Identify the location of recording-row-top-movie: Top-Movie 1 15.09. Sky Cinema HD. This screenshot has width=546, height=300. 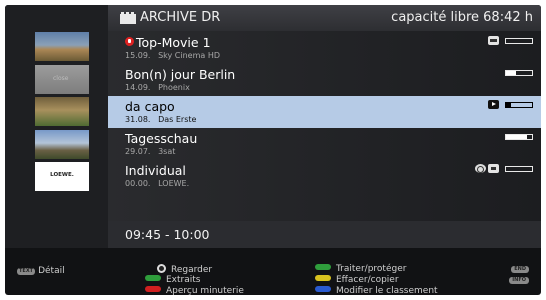
(324, 48).